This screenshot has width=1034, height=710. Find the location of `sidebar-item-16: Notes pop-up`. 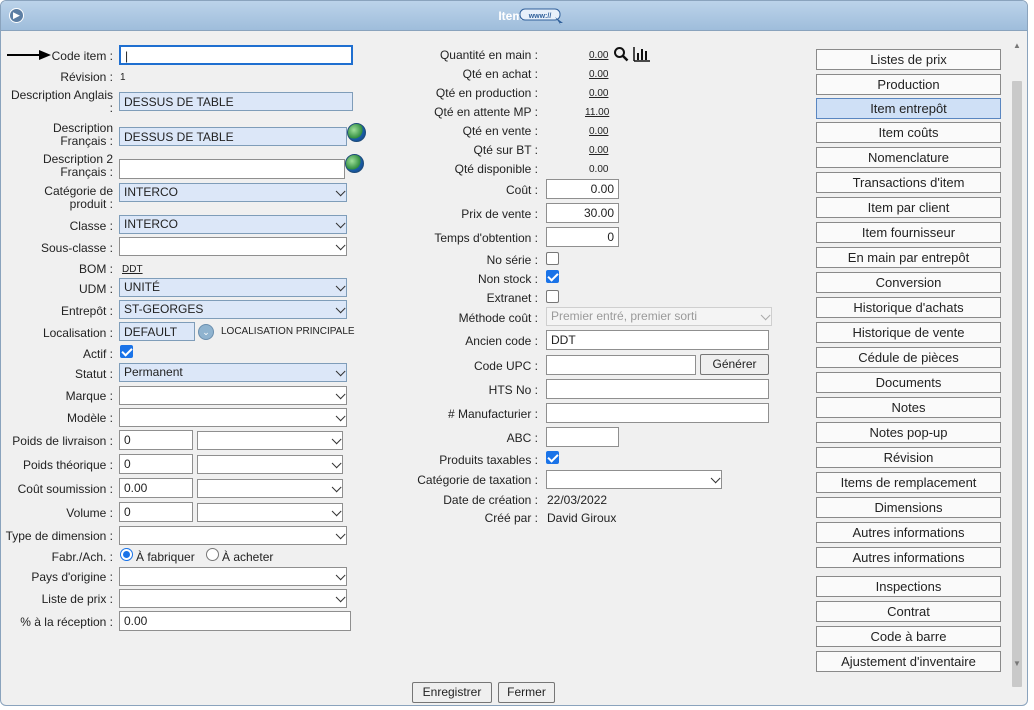

sidebar-item-16: Notes pop-up is located at coordinates (908, 432).